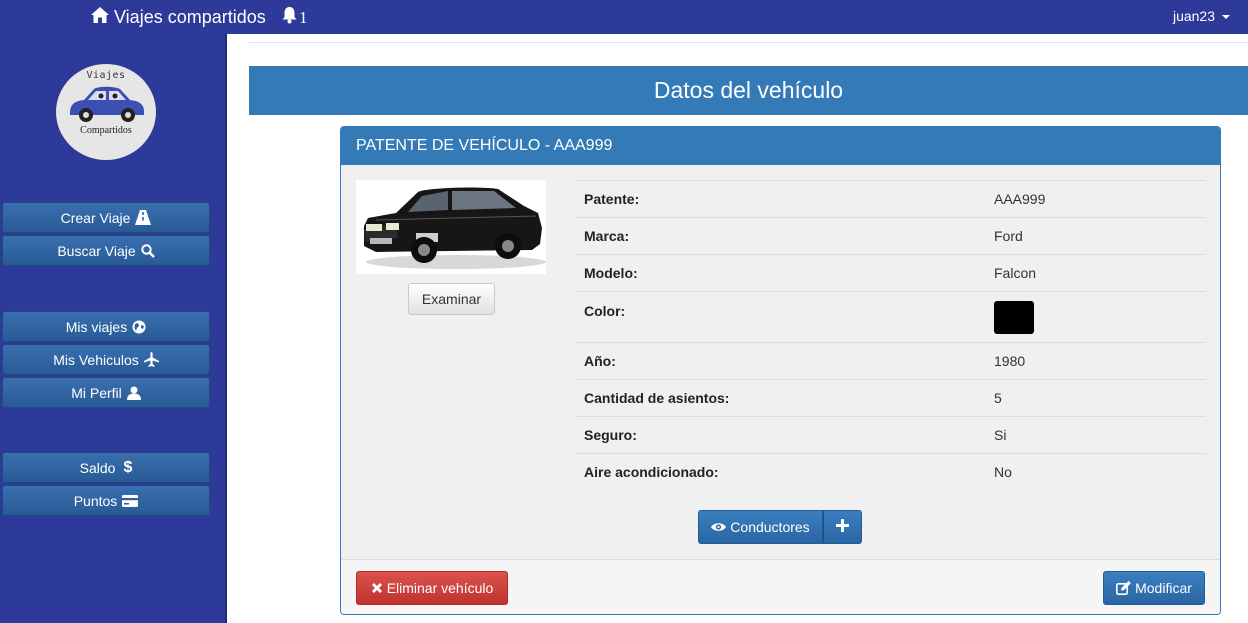  What do you see at coordinates (781, 435) in the screenshot?
I see `row-key: Seguro:` at bounding box center [781, 435].